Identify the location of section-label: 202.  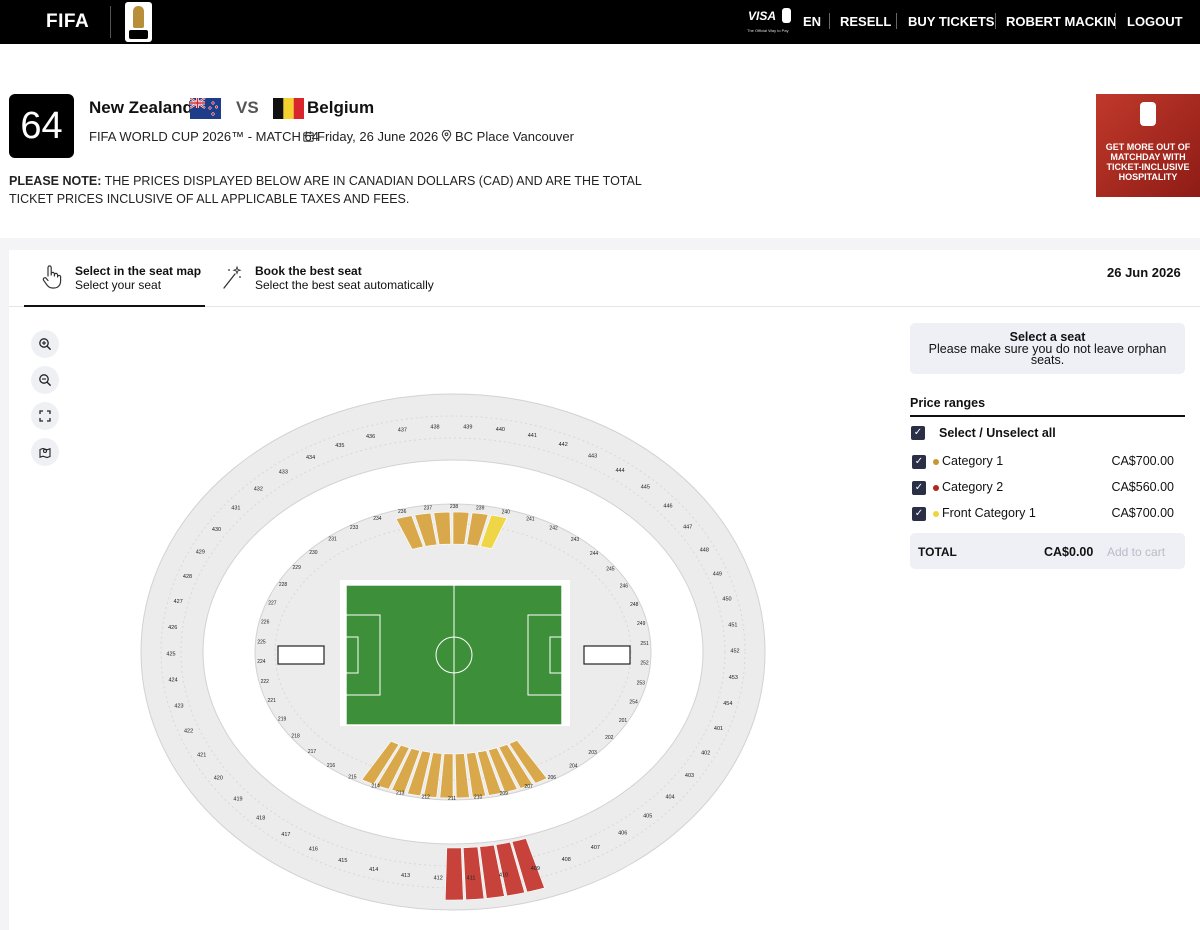
(609, 738).